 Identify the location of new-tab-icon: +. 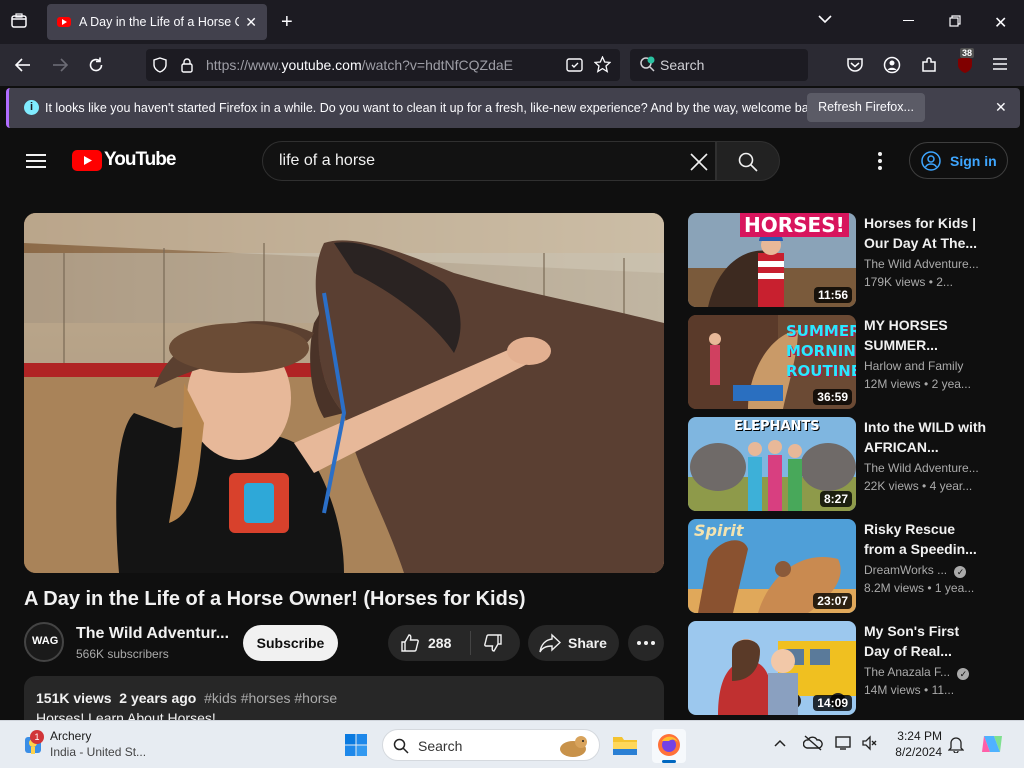
(287, 22).